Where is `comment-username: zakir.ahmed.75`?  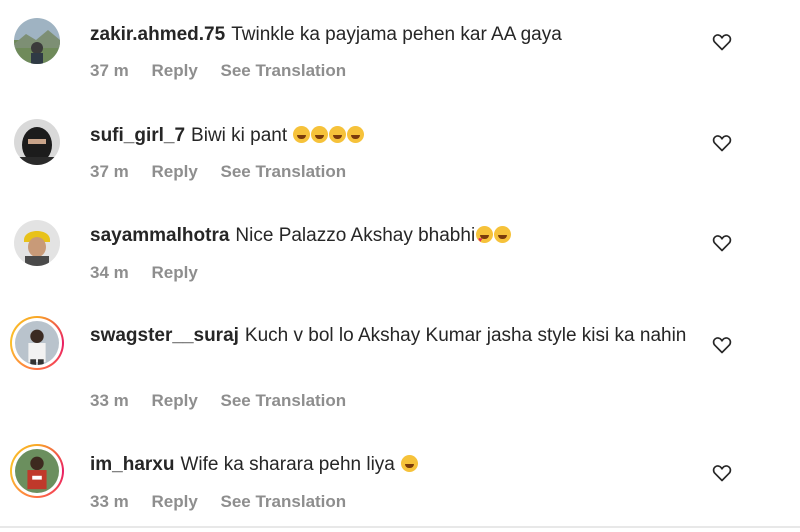
comment-username: zakir.ahmed.75 is located at coordinates (157, 34).